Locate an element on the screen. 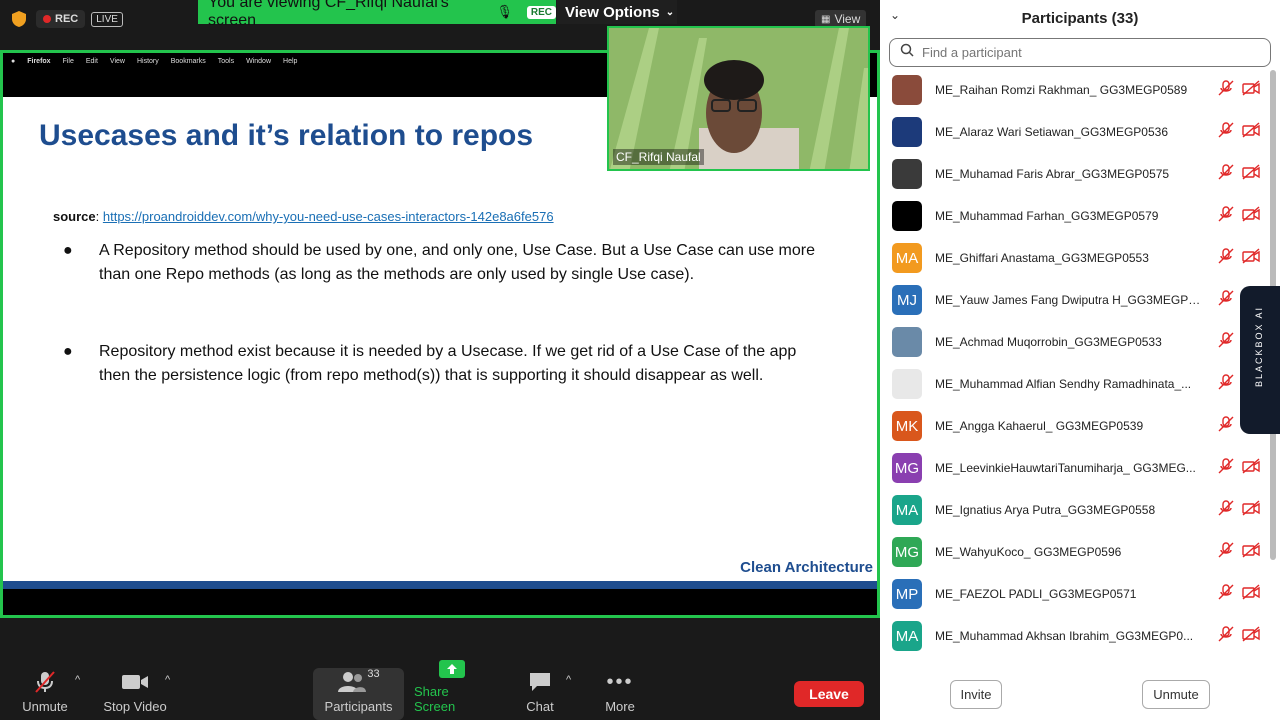  unmute-button: Unmute is located at coordinates (45, 694).